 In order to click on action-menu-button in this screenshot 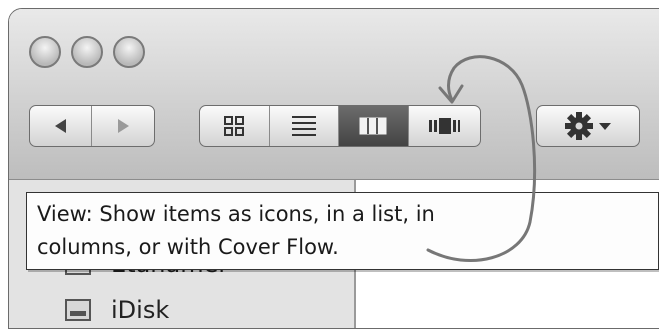, I will do `click(588, 126)`.